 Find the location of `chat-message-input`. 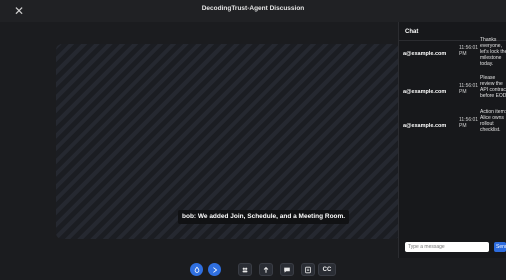

chat-message-input is located at coordinates (447, 247).